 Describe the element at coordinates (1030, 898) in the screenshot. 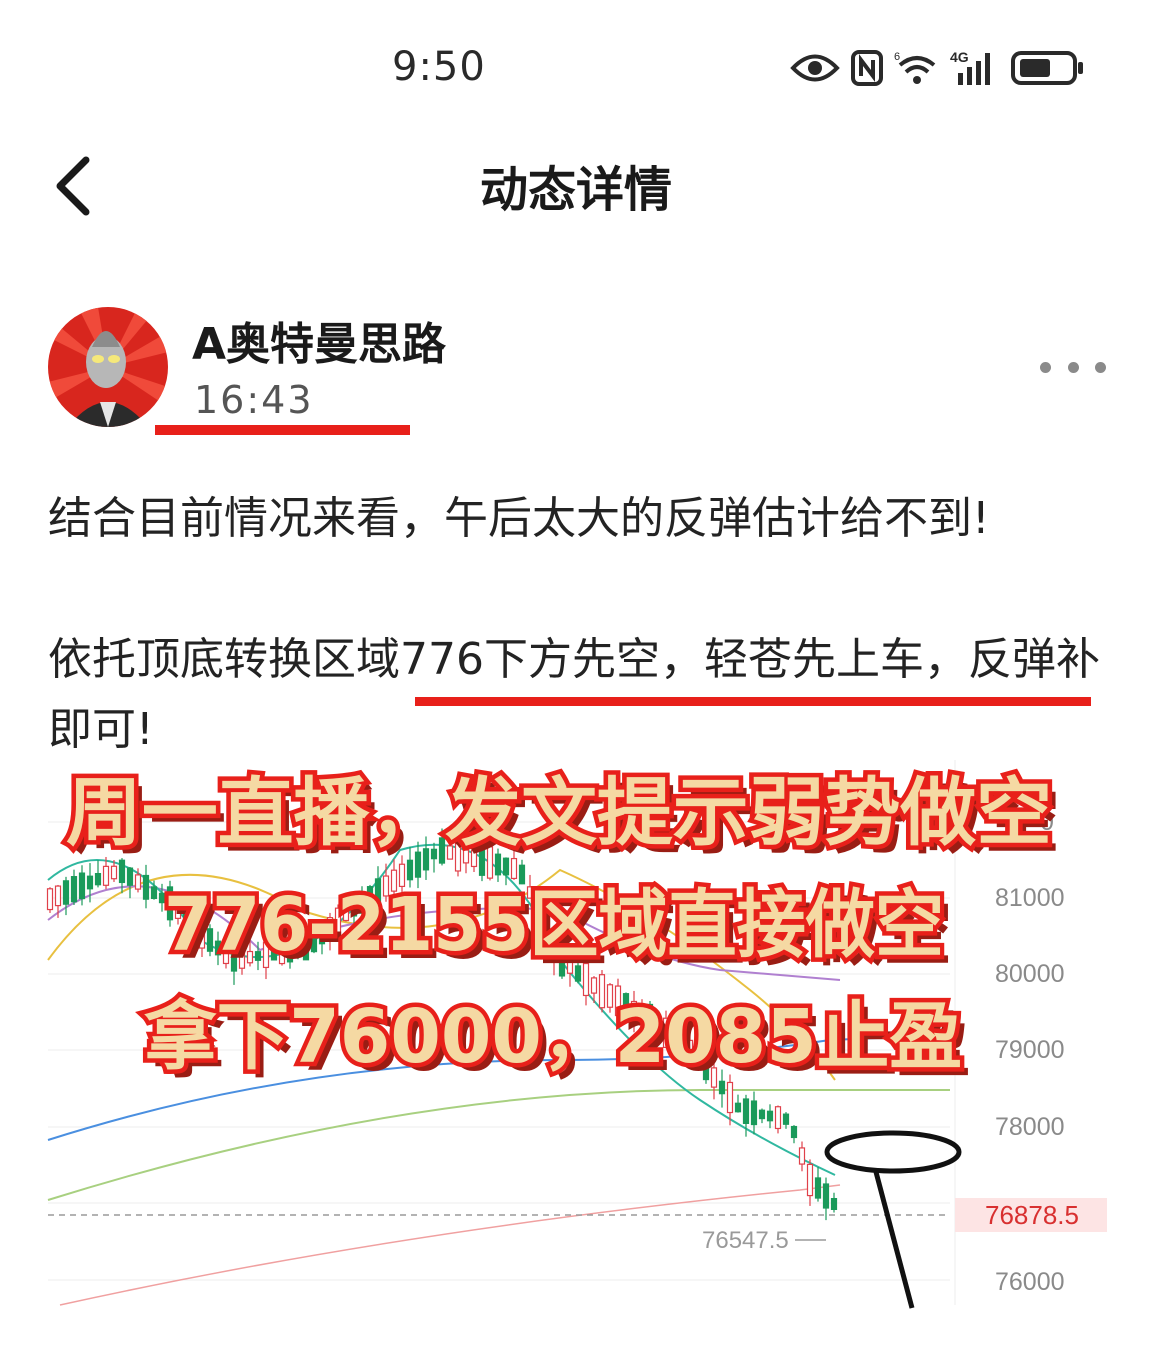

I see `y-tick-label: 81000` at that location.